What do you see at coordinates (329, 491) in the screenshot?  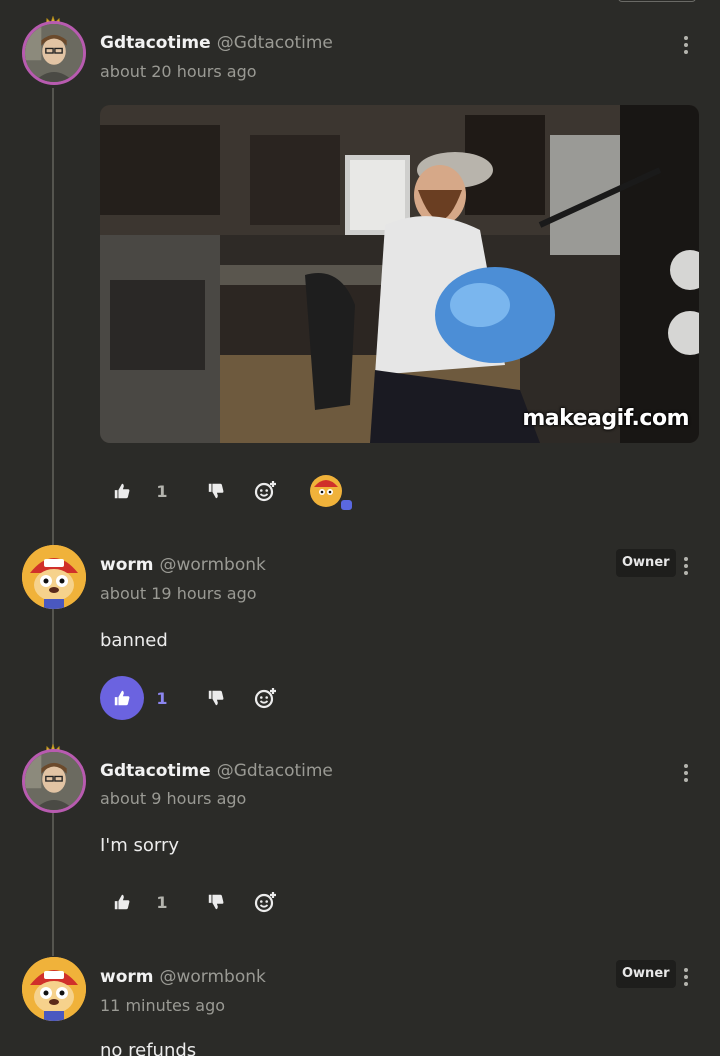 I see `reaction-avatar` at bounding box center [329, 491].